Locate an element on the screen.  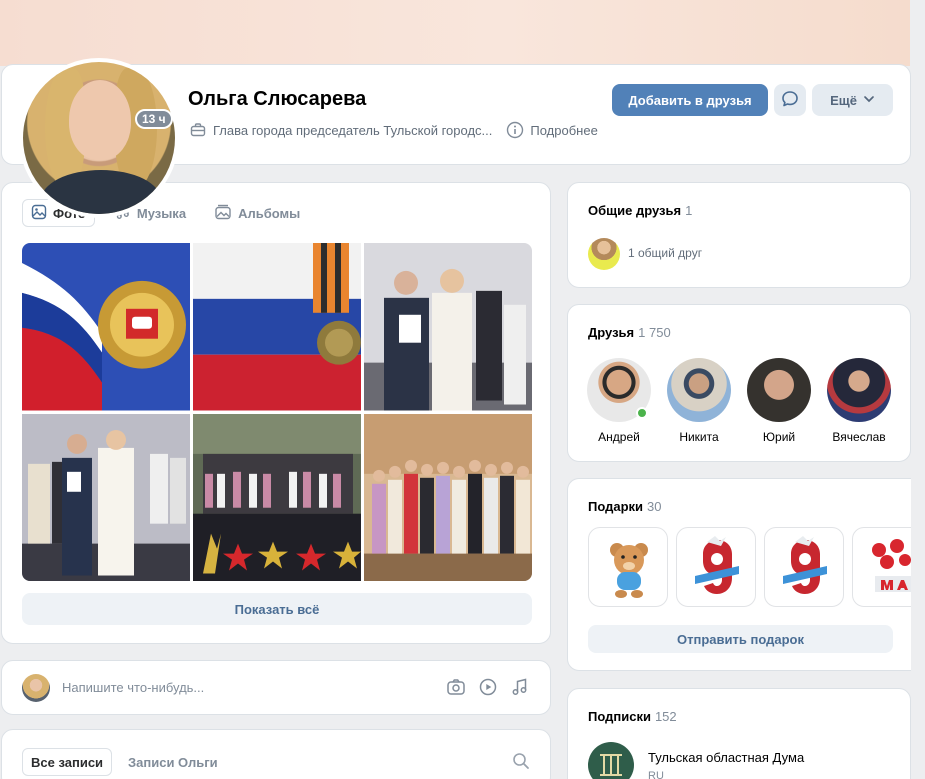
tab-own-posts: Записи Ольги is located at coordinates (173, 762).